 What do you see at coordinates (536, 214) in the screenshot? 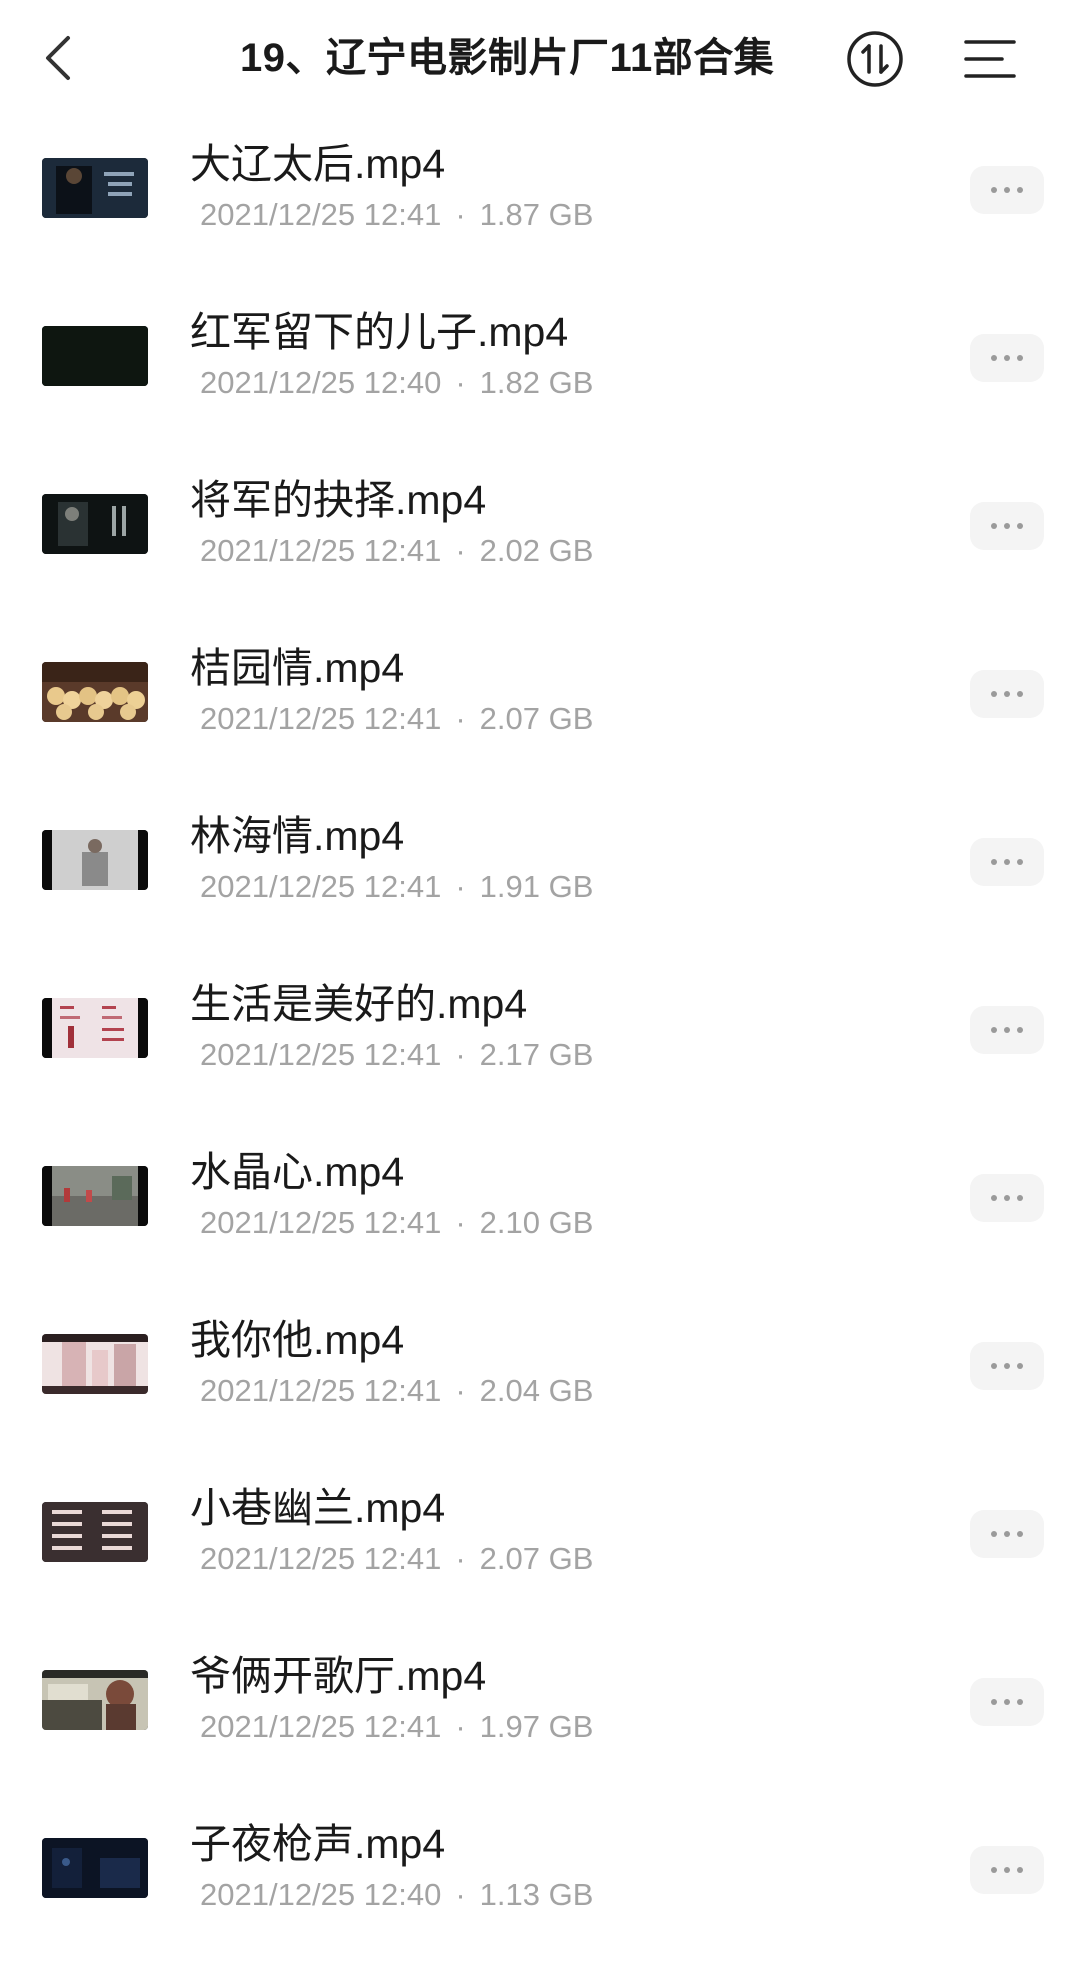
I see `file-size: 1.87 GB` at bounding box center [536, 214].